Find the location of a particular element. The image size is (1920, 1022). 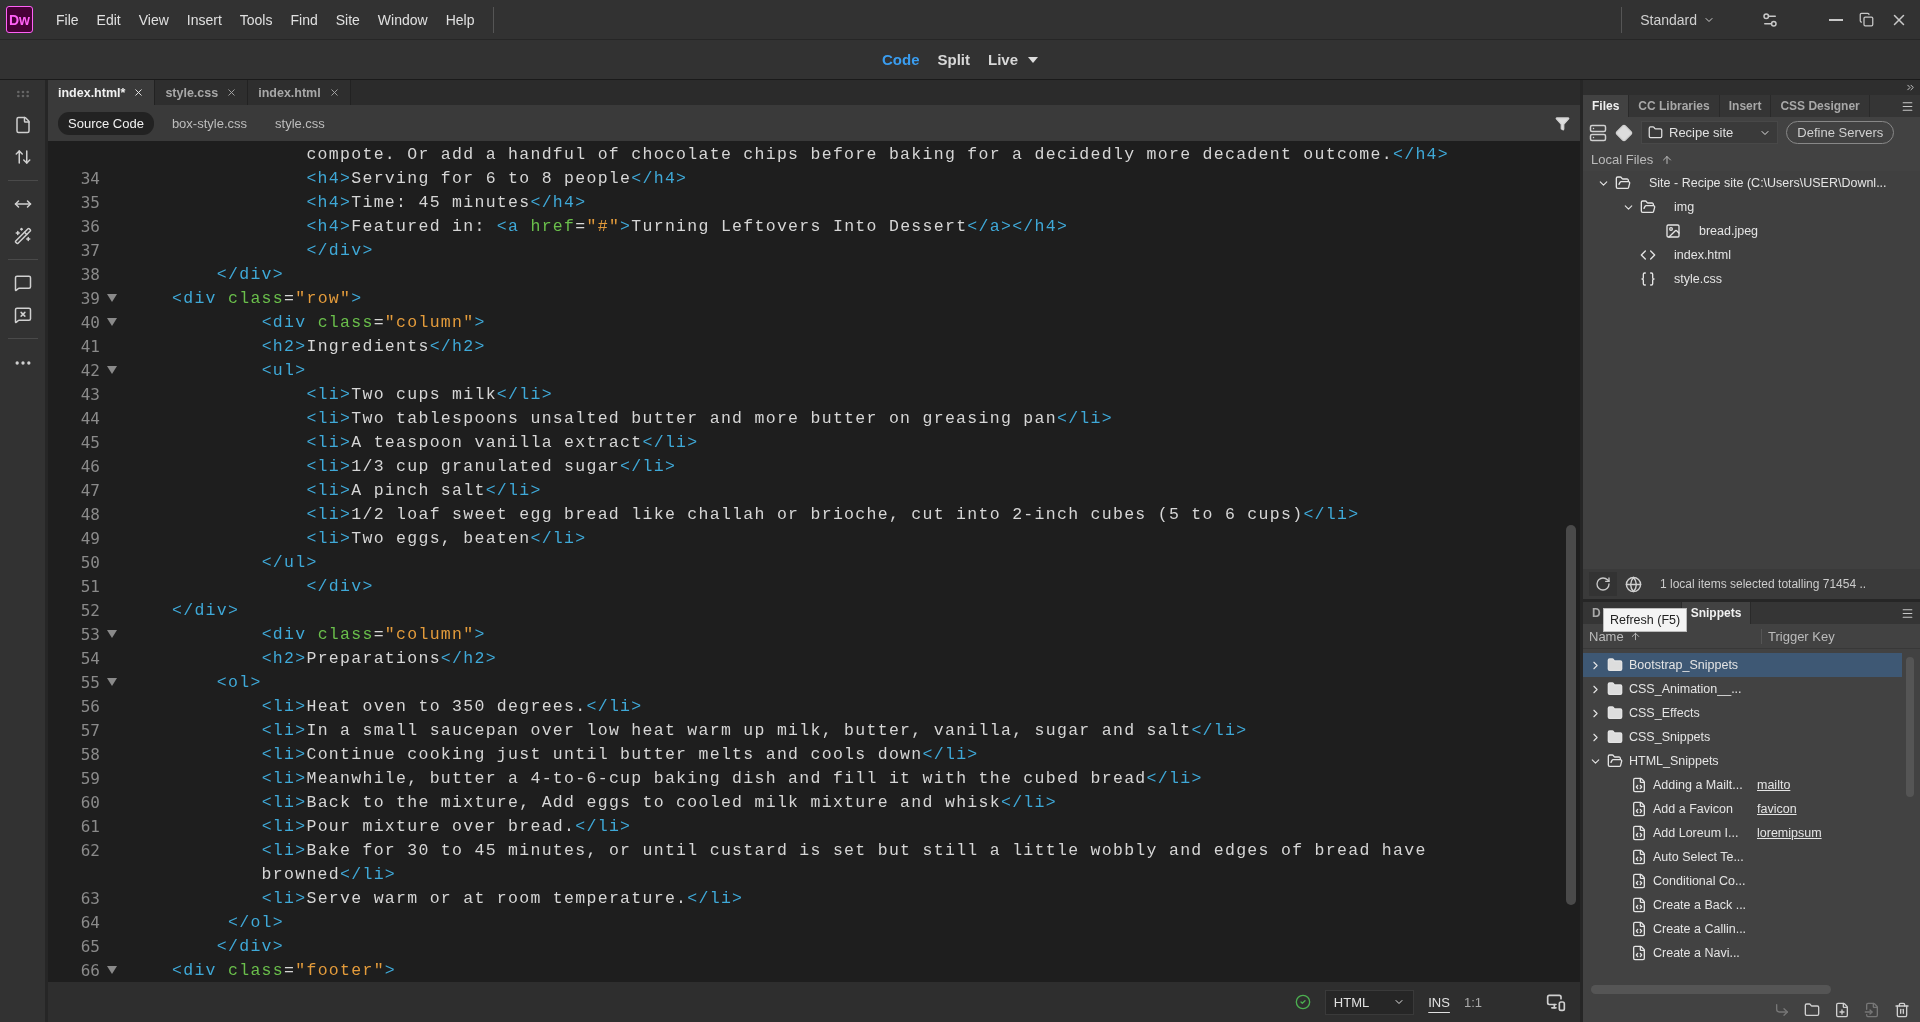

line-number: 47 is located at coordinates (89, 490).